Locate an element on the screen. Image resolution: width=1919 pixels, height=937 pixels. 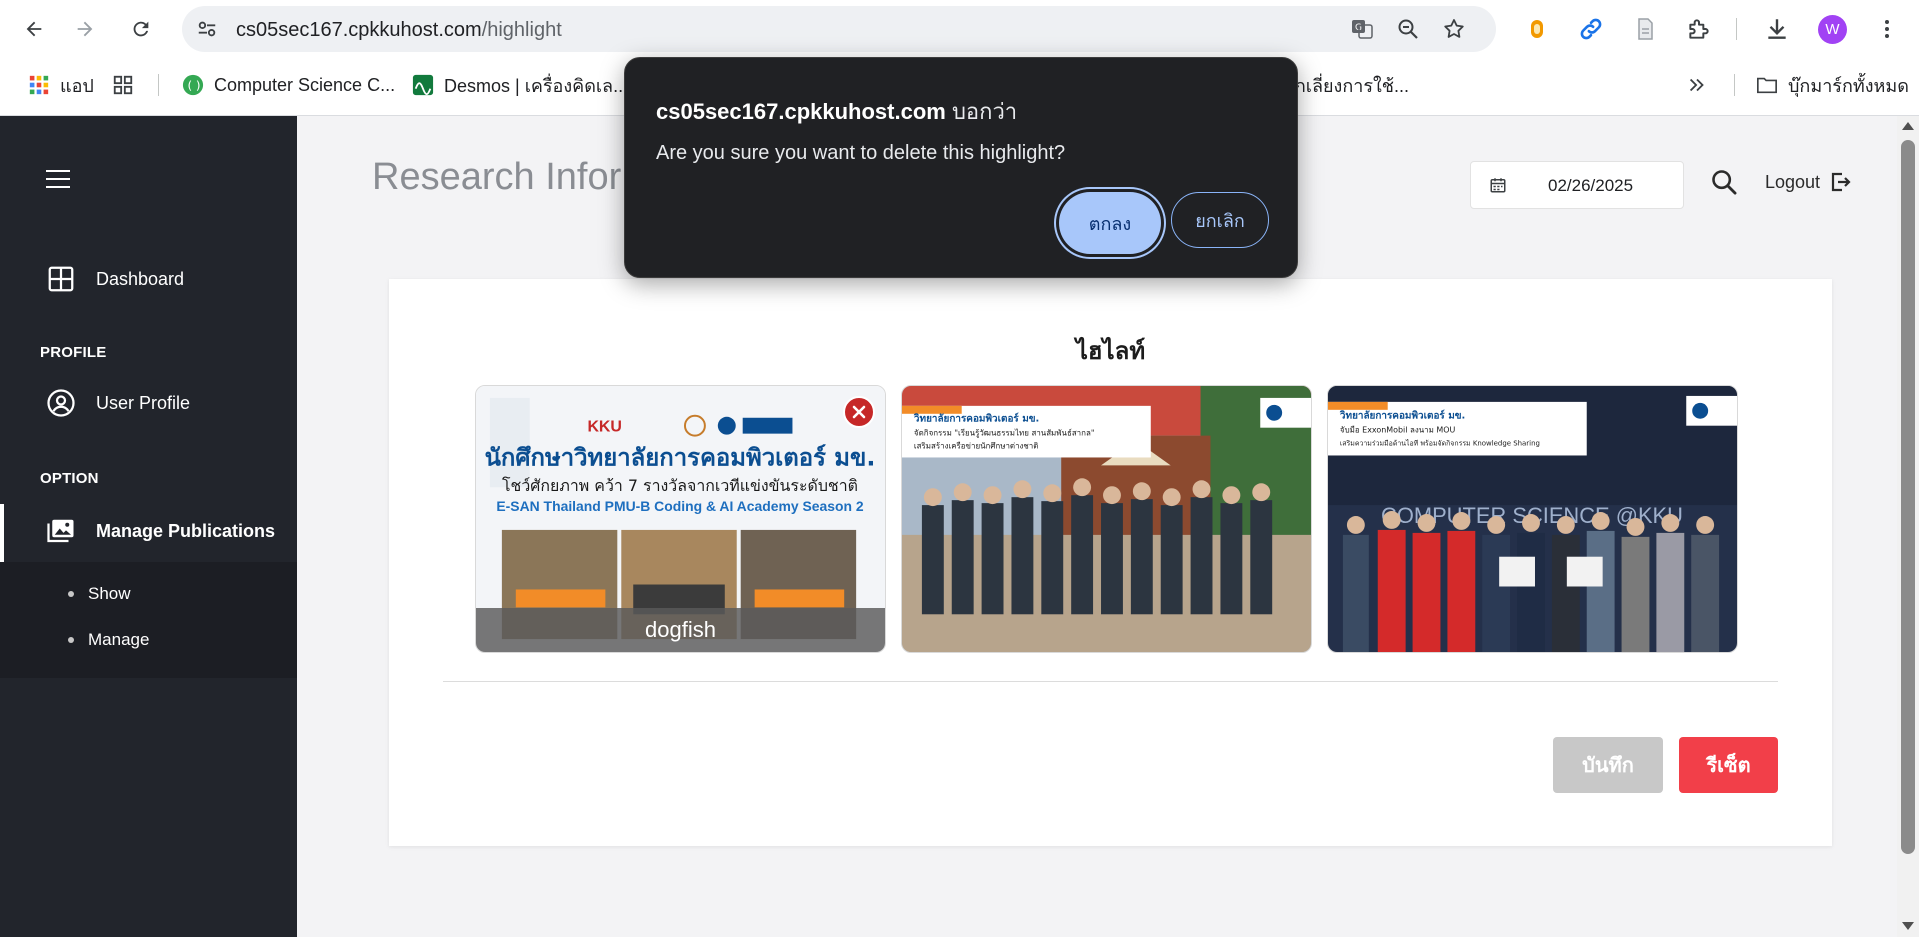
dialog-says: บอกว่า is located at coordinates (981, 111).